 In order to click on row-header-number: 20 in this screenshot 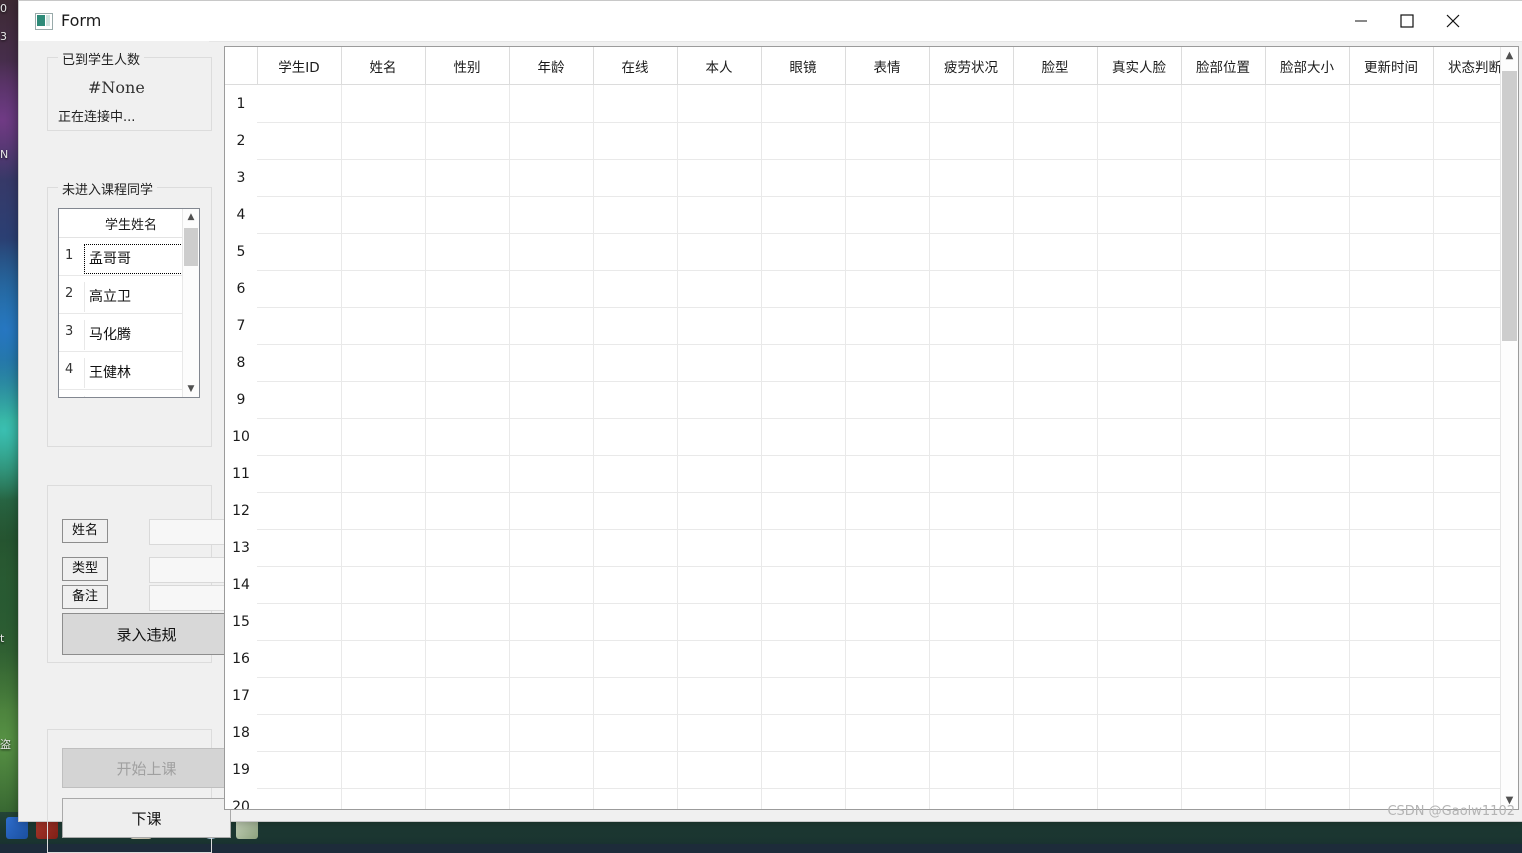, I will do `click(241, 798)`.